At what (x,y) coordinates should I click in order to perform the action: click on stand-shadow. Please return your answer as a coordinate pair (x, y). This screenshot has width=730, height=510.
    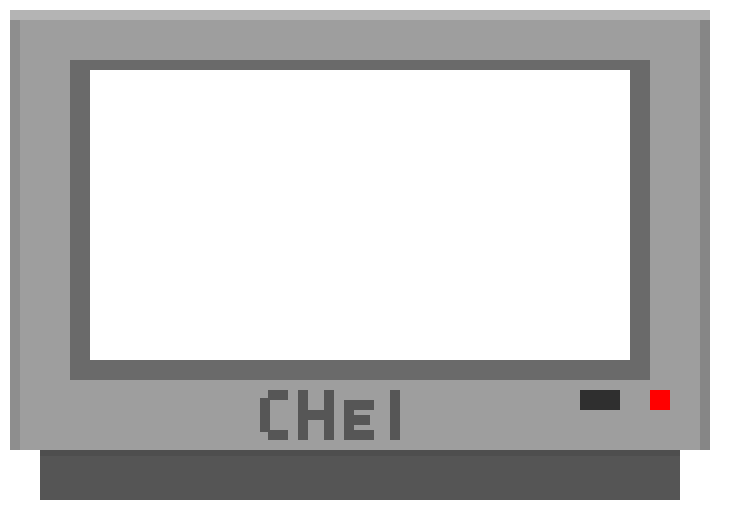
    Looking at the image, I should click on (360, 453).